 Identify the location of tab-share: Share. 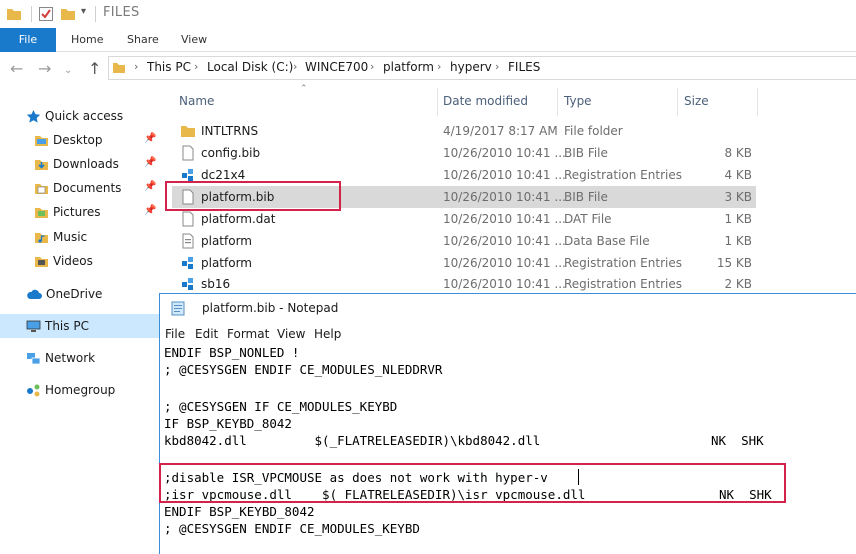
(143, 40).